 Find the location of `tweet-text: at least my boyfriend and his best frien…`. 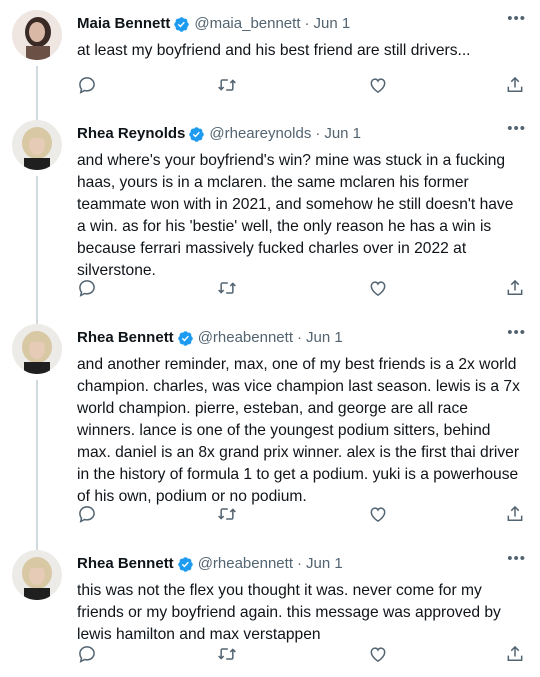

tweet-text: at least my boyfriend and his best frien… is located at coordinates (274, 50).